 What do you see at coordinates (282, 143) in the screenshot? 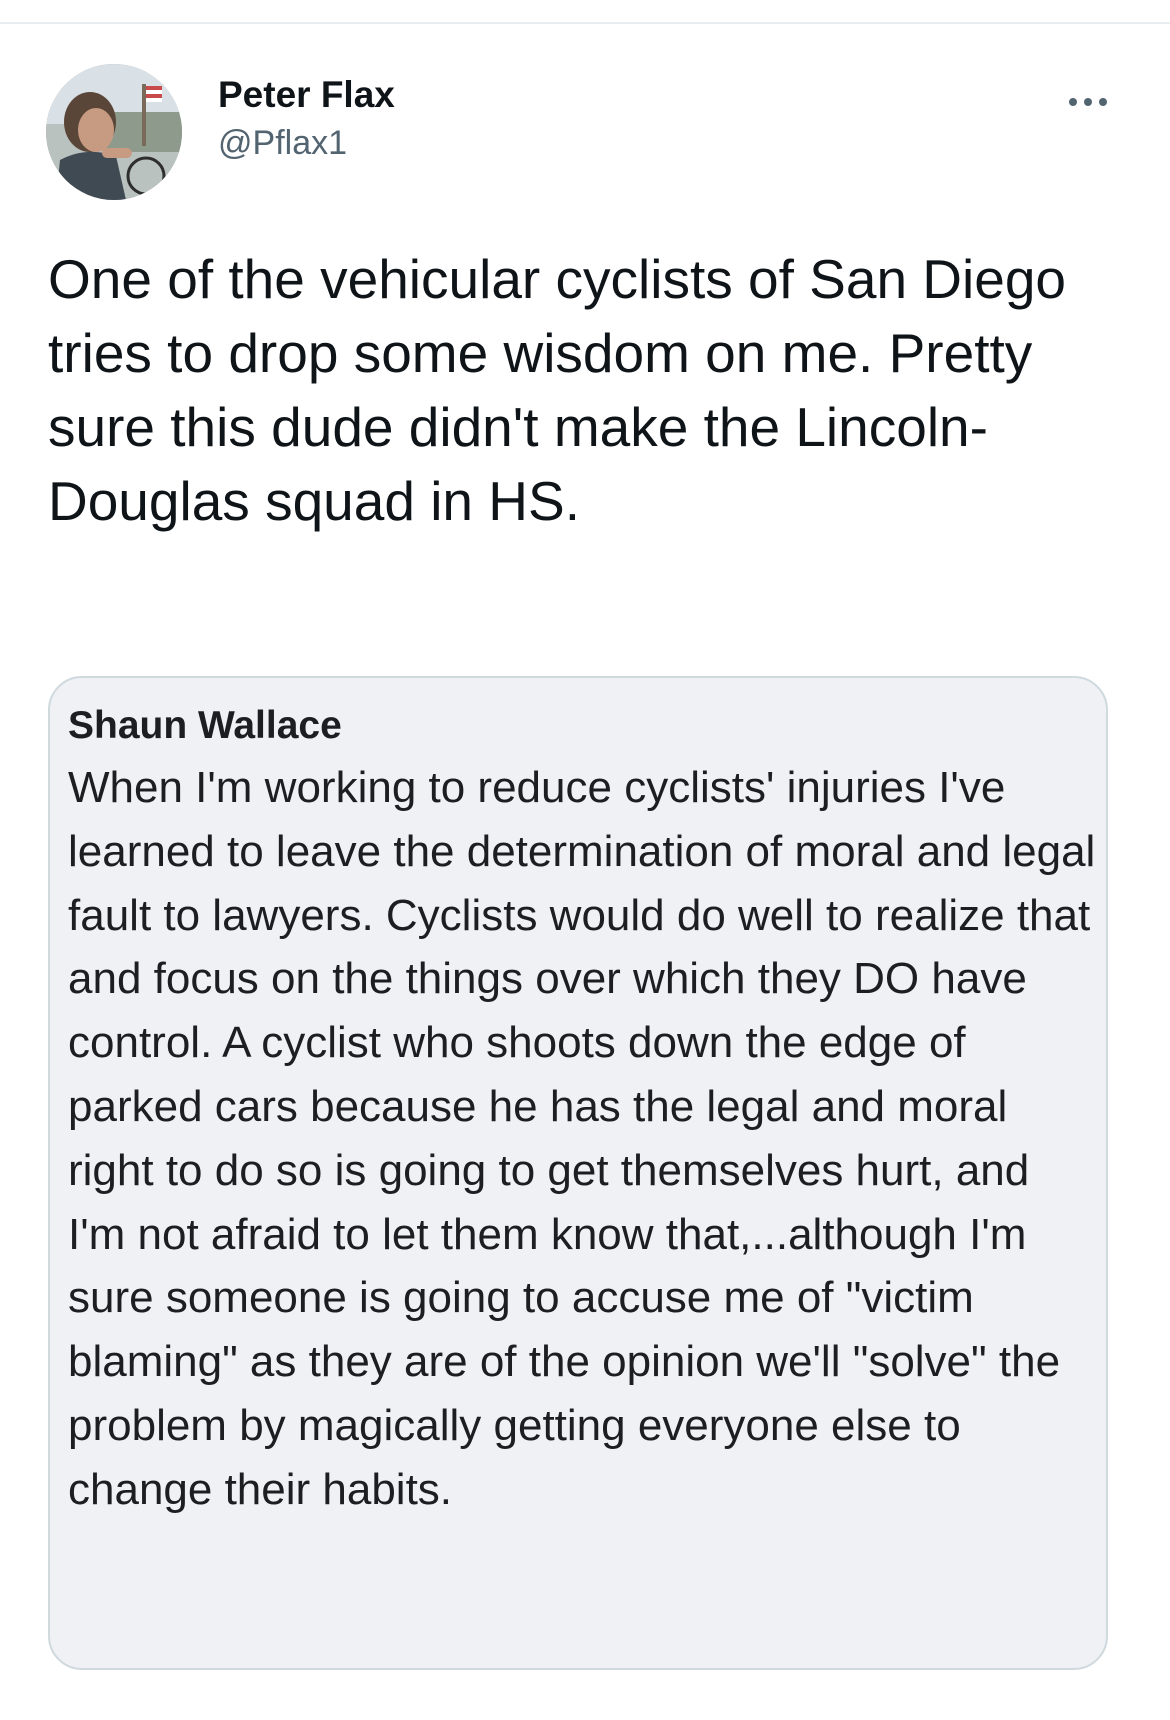
I see `author-handle: @Pflax1` at bounding box center [282, 143].